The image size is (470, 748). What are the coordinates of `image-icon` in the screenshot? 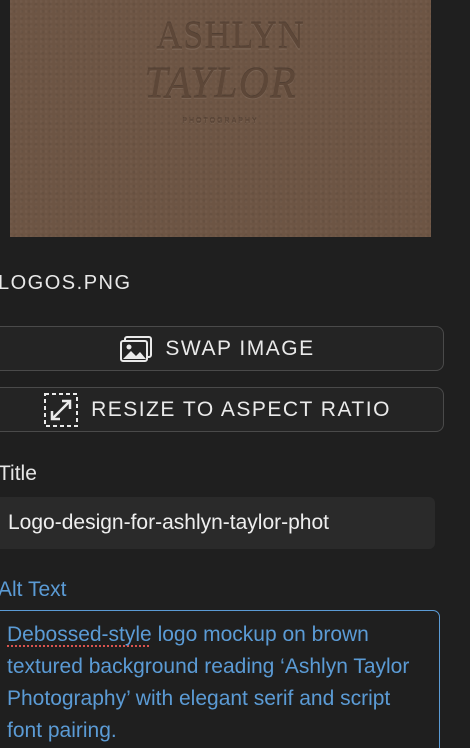 It's located at (136, 349).